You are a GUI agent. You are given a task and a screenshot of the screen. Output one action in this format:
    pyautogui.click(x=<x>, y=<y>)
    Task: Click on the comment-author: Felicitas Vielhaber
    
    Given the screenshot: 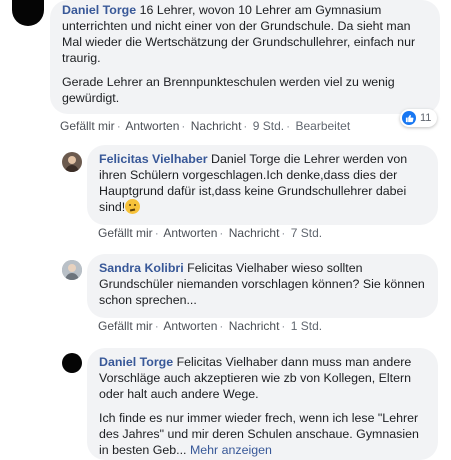 What is the action you would take?
    pyautogui.click(x=153, y=159)
    